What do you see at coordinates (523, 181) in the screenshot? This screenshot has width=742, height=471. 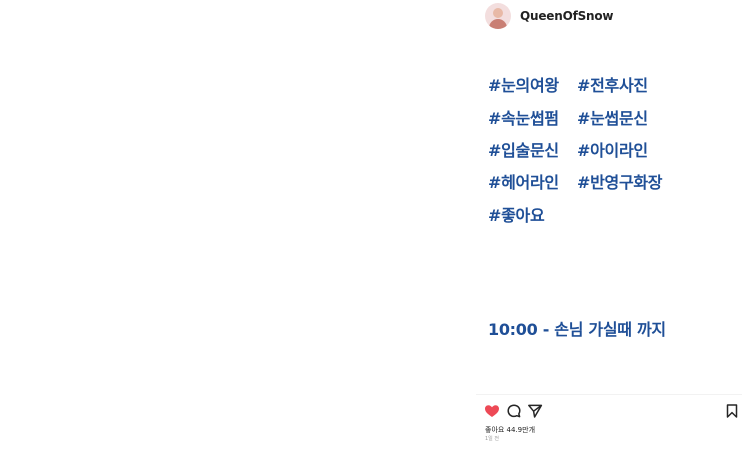 I see `hashtag-hairline: #헤어라인` at bounding box center [523, 181].